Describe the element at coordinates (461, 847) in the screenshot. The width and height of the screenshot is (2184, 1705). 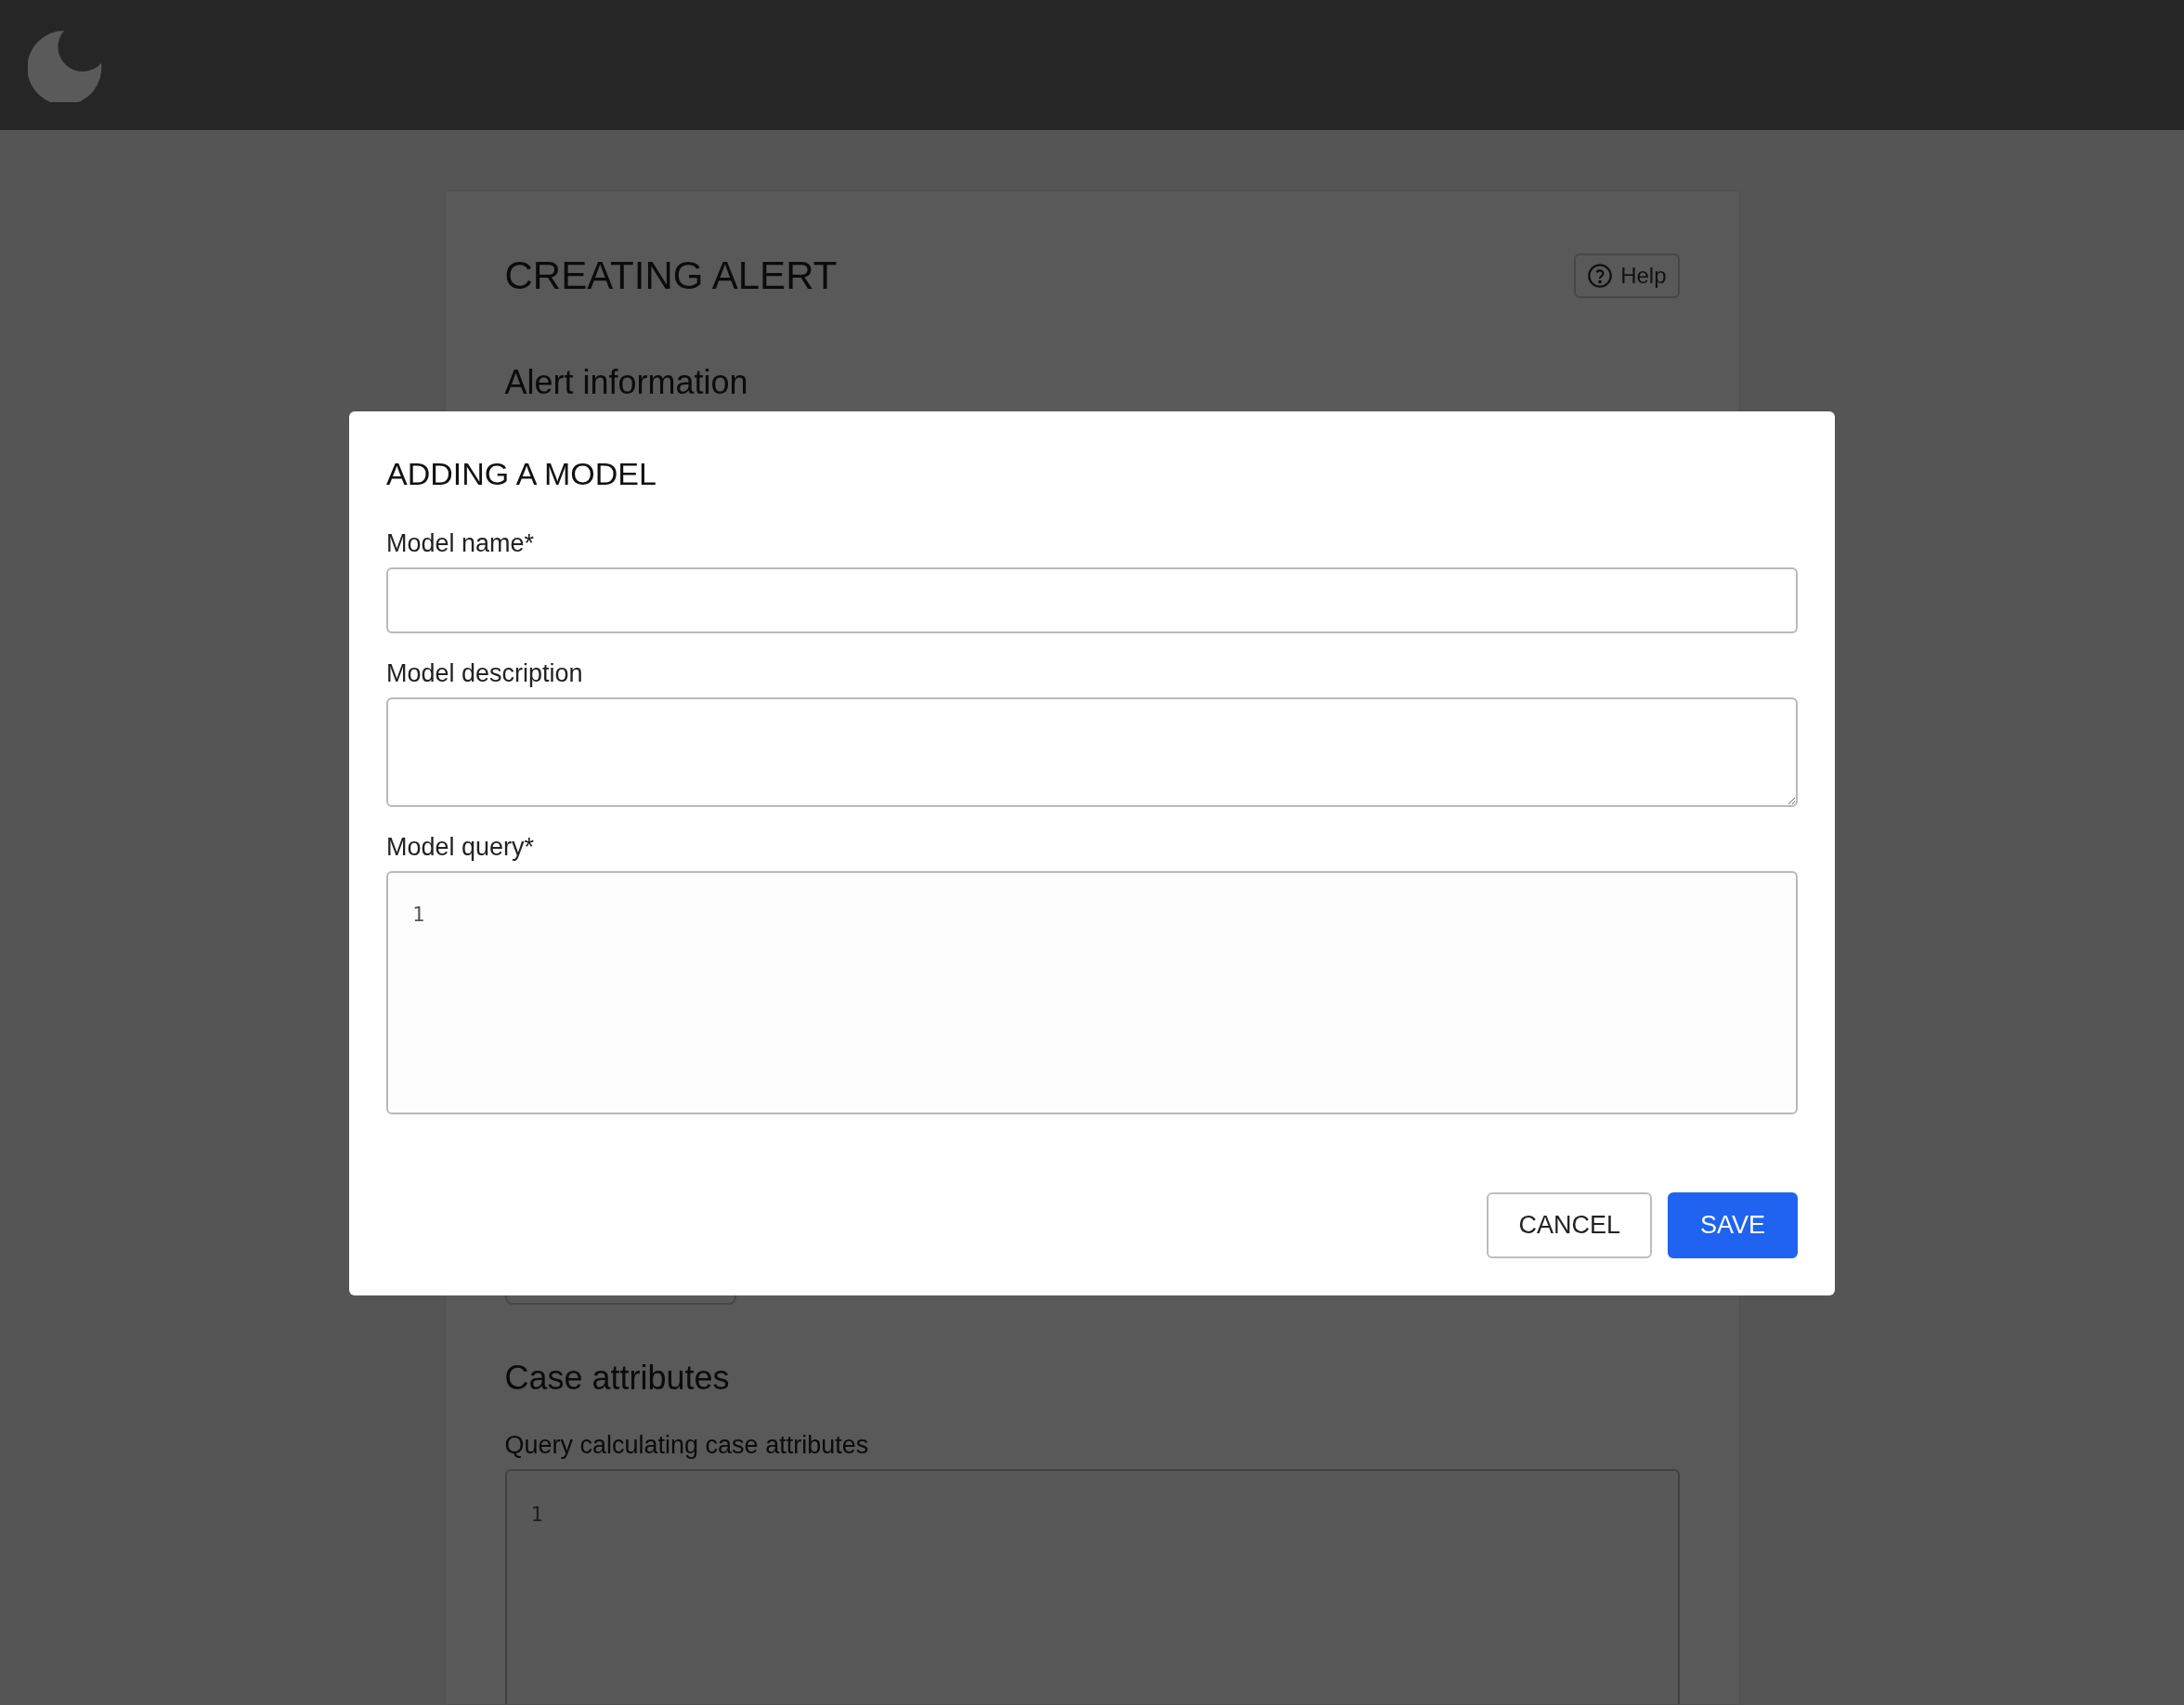
I see `field-label: Model query*` at that location.